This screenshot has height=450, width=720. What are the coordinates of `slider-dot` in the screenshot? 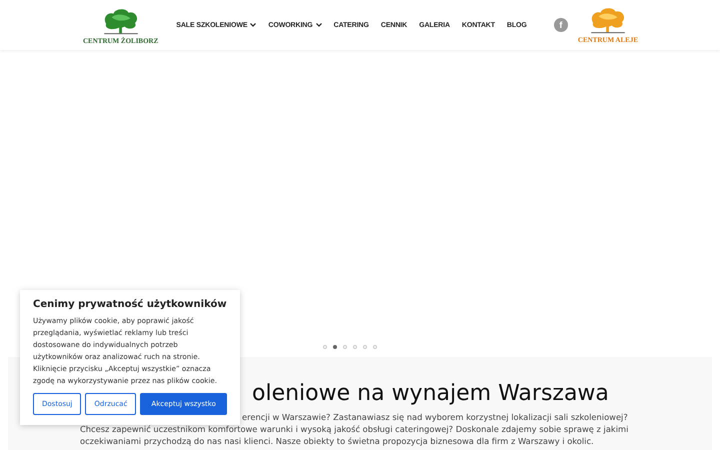 It's located at (335, 347).